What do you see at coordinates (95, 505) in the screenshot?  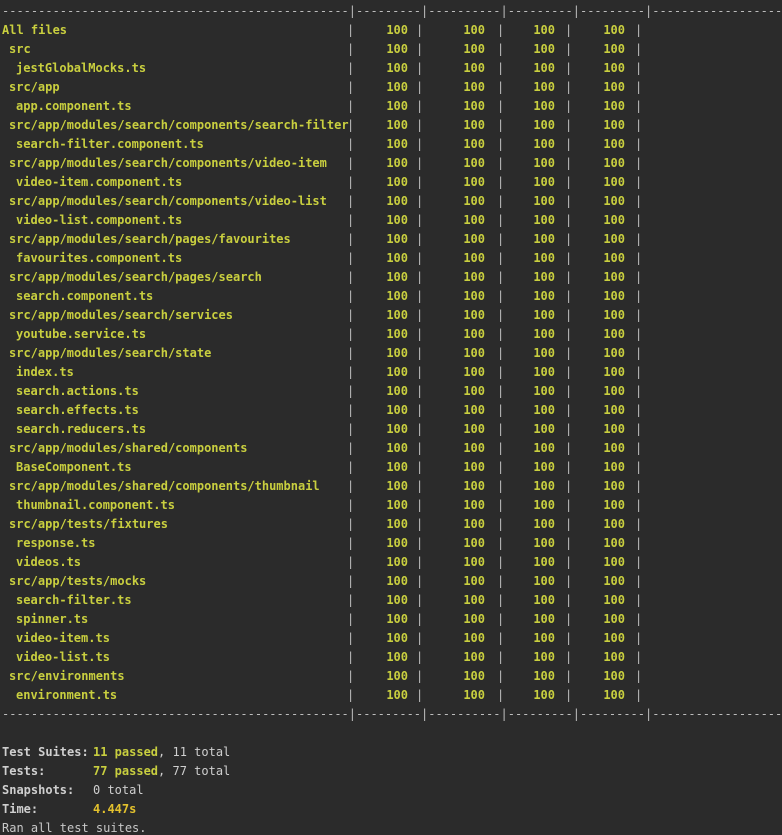 I see `file-name: thumbnail.component.ts` at bounding box center [95, 505].